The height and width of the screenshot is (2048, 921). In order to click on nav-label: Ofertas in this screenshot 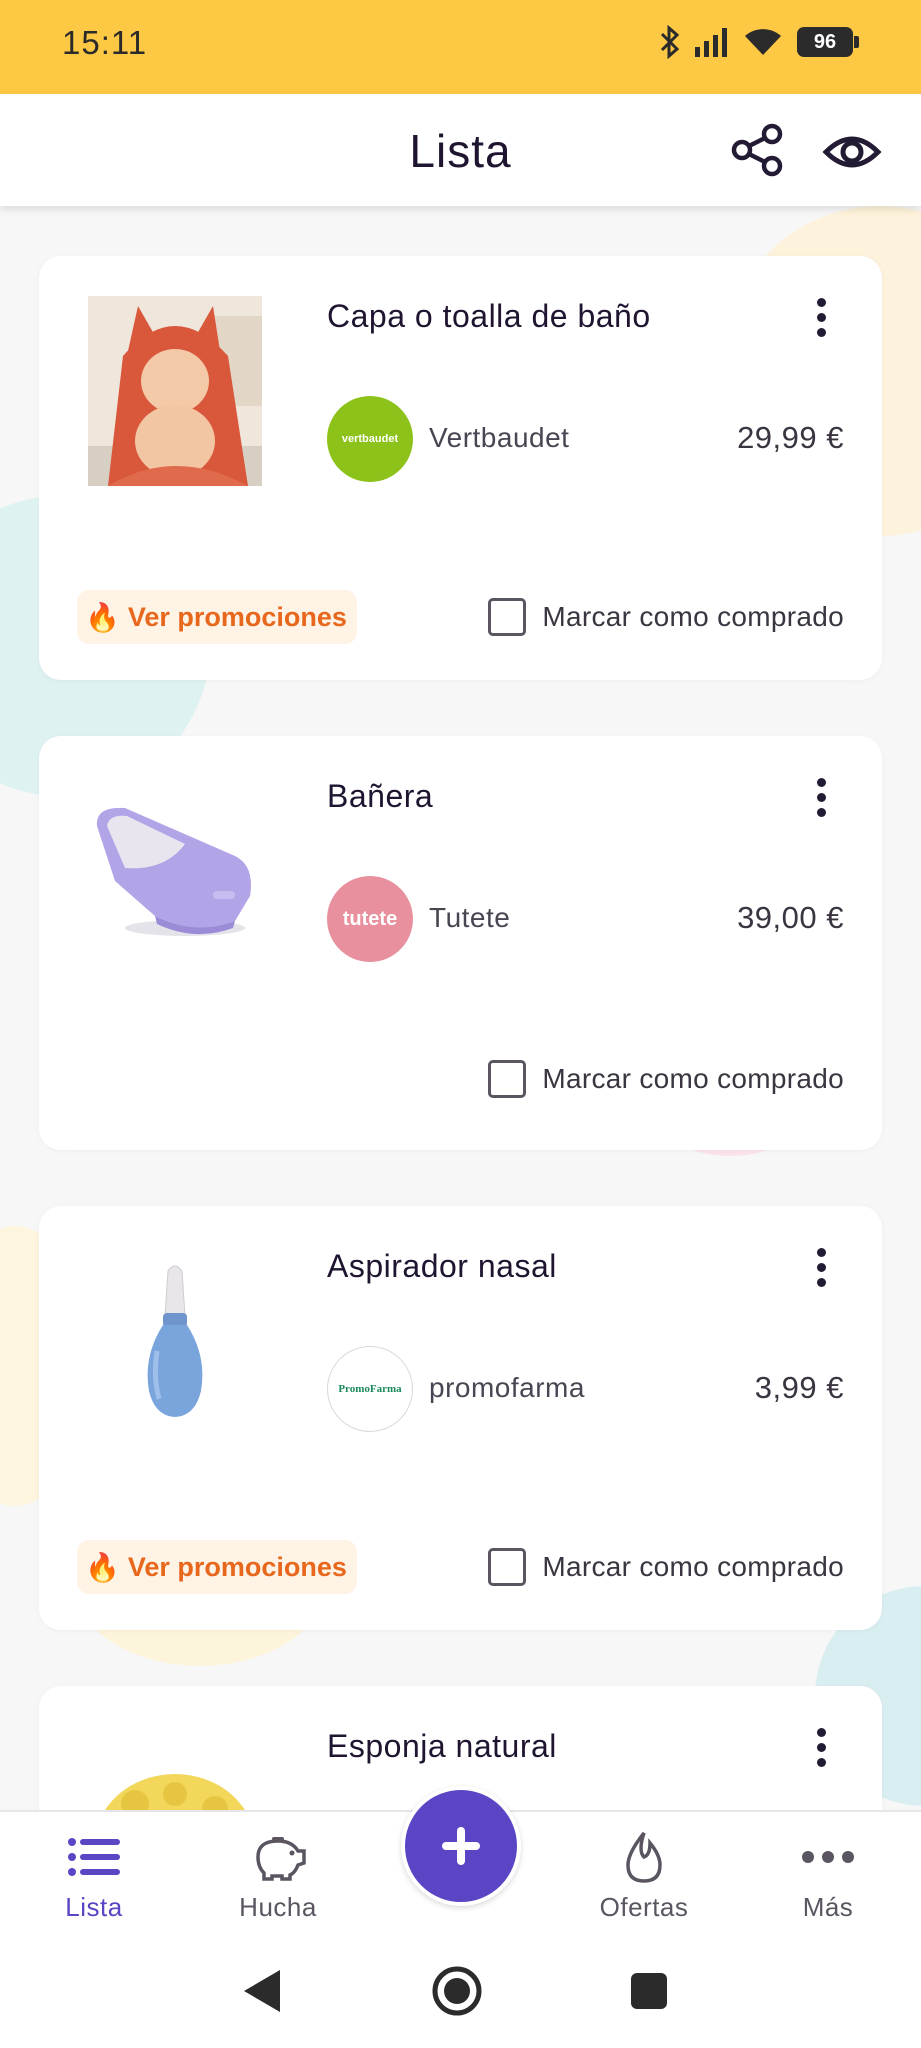, I will do `click(644, 1907)`.